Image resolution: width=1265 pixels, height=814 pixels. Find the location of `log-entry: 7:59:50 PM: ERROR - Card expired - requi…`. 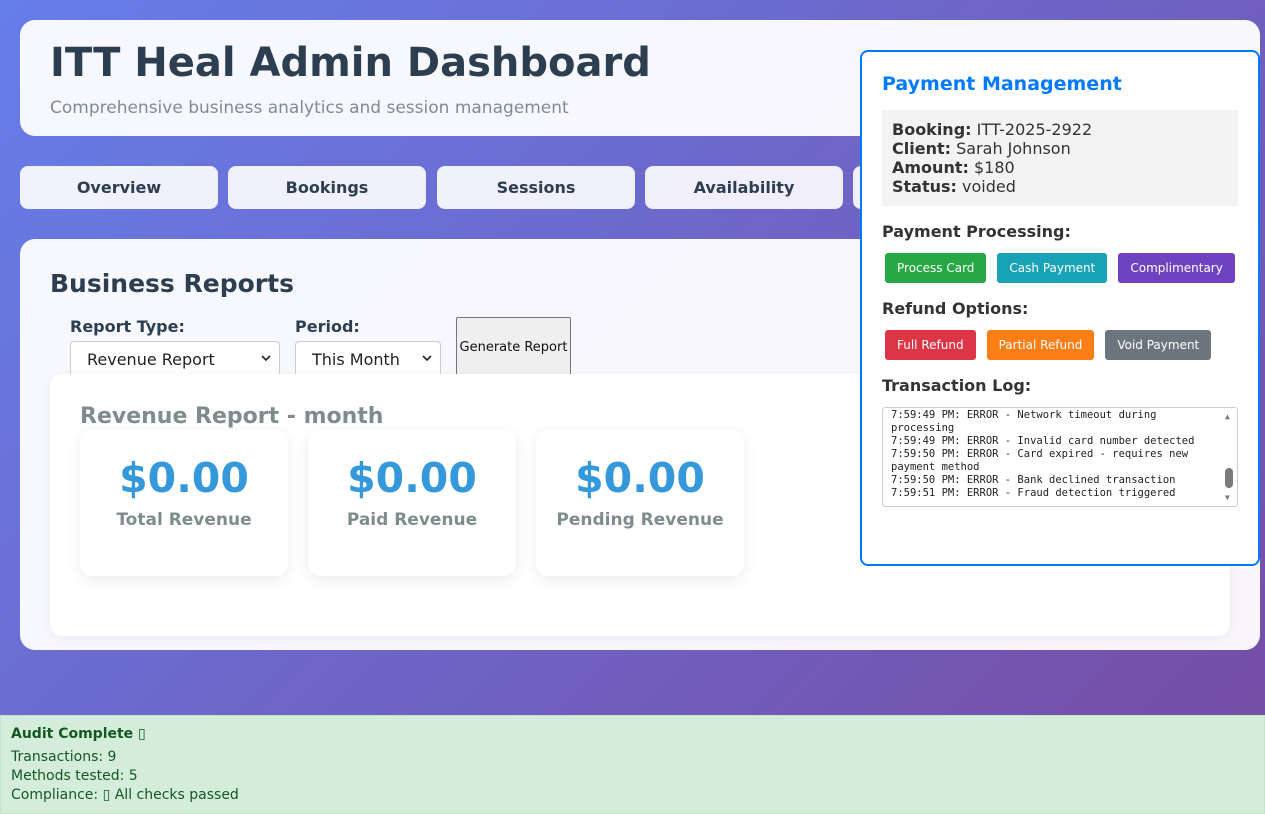

log-entry: 7:59:50 PM: ERROR - Card expired - requi… is located at coordinates (1040, 460).